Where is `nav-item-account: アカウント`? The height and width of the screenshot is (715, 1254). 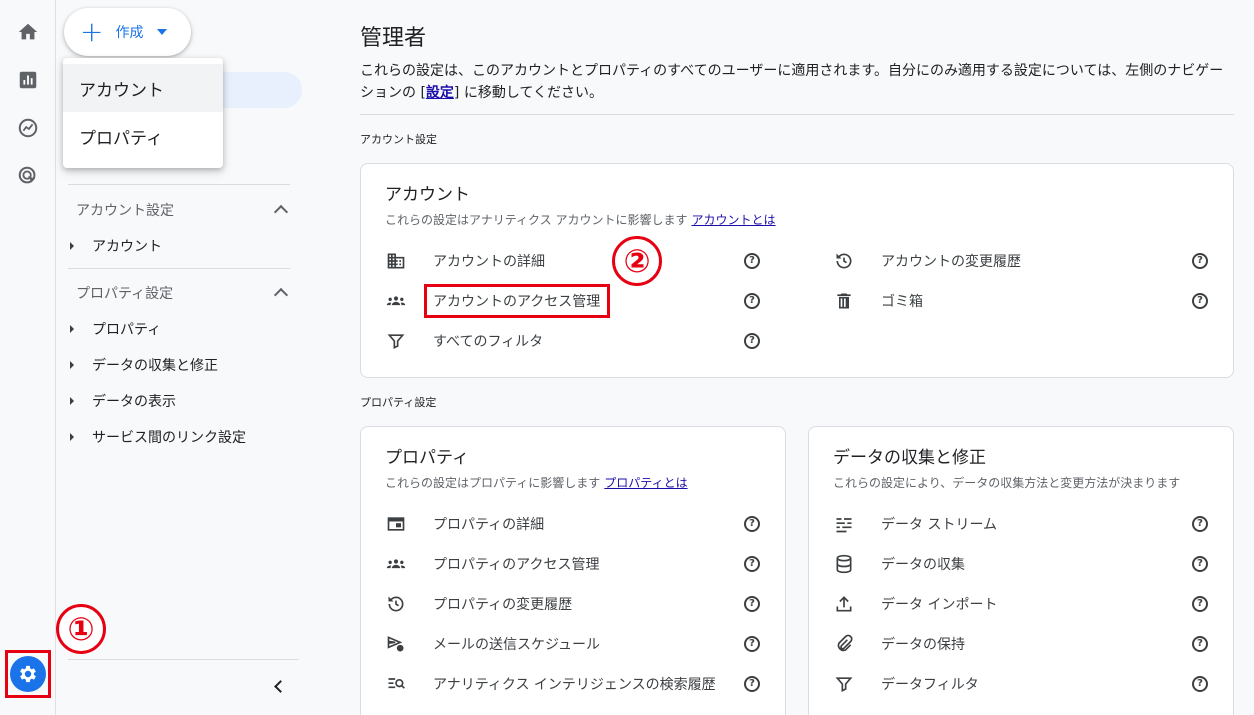 nav-item-account: アカウント is located at coordinates (116, 246).